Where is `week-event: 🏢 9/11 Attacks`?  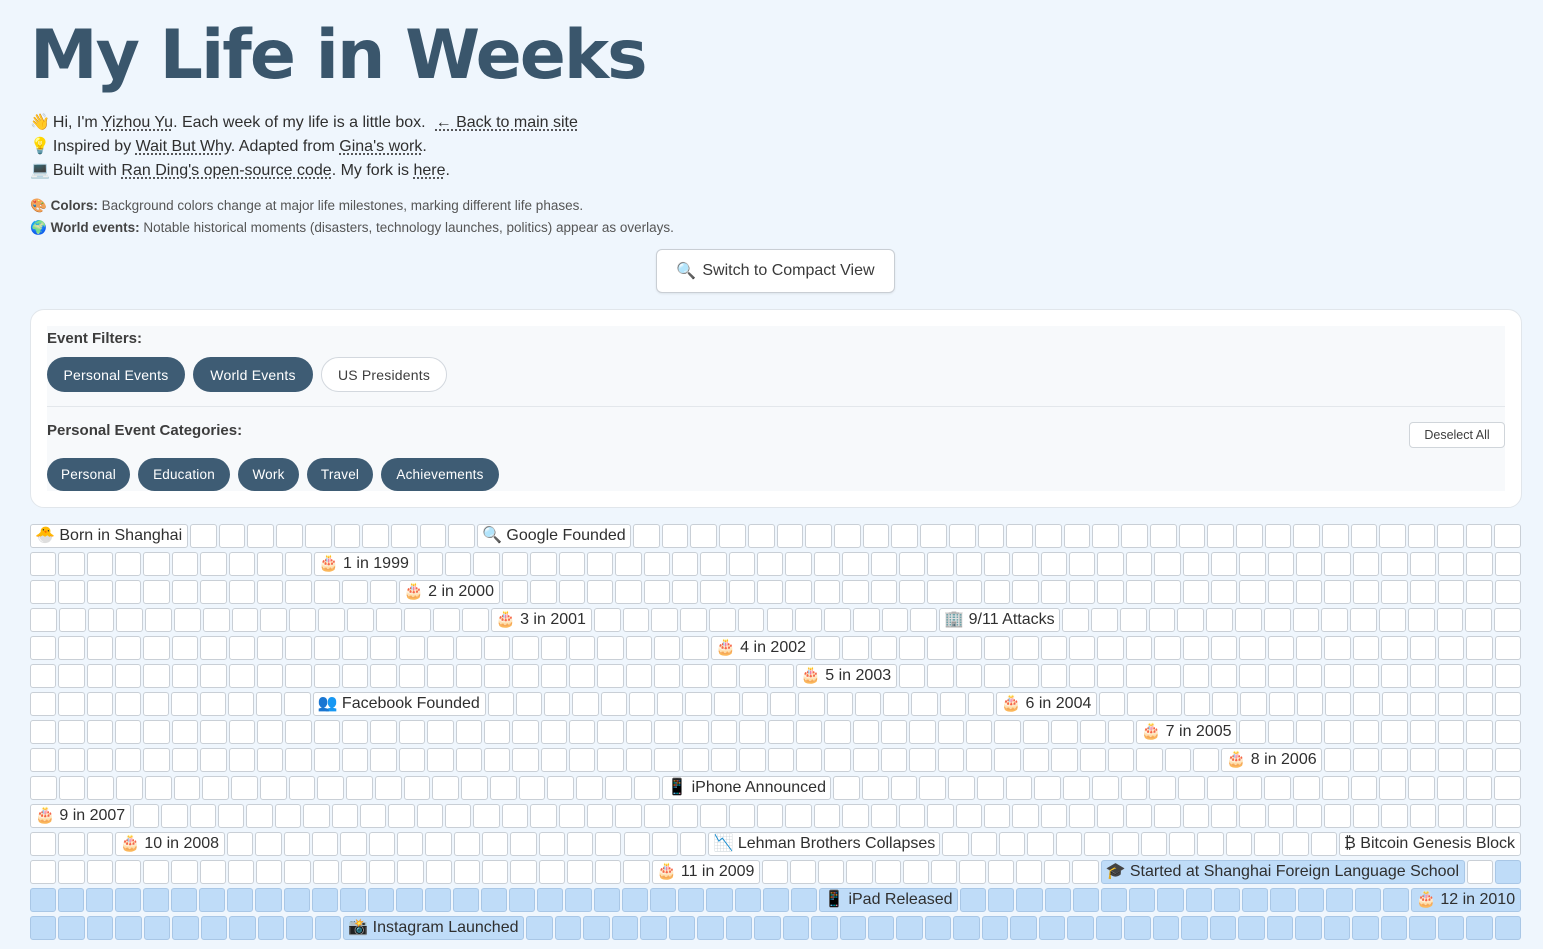 week-event: 🏢 9/11 Attacks is located at coordinates (1000, 620).